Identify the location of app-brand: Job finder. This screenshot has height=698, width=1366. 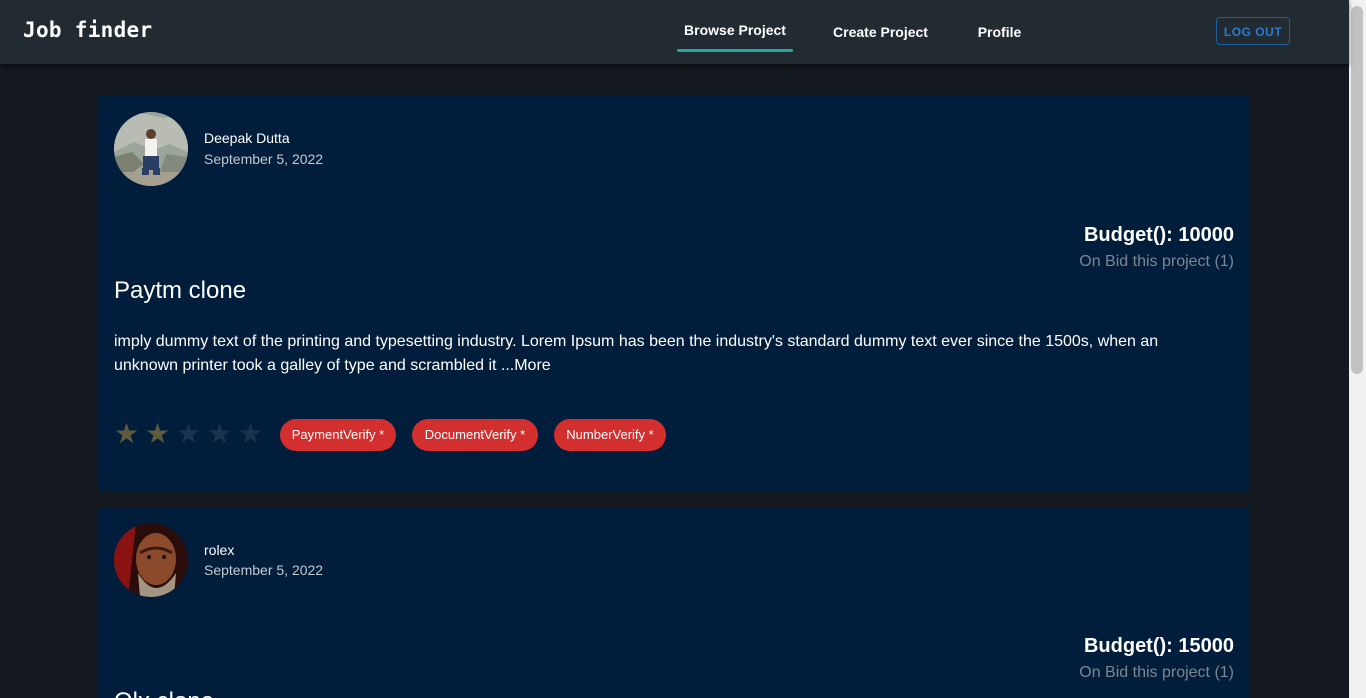
(87, 30).